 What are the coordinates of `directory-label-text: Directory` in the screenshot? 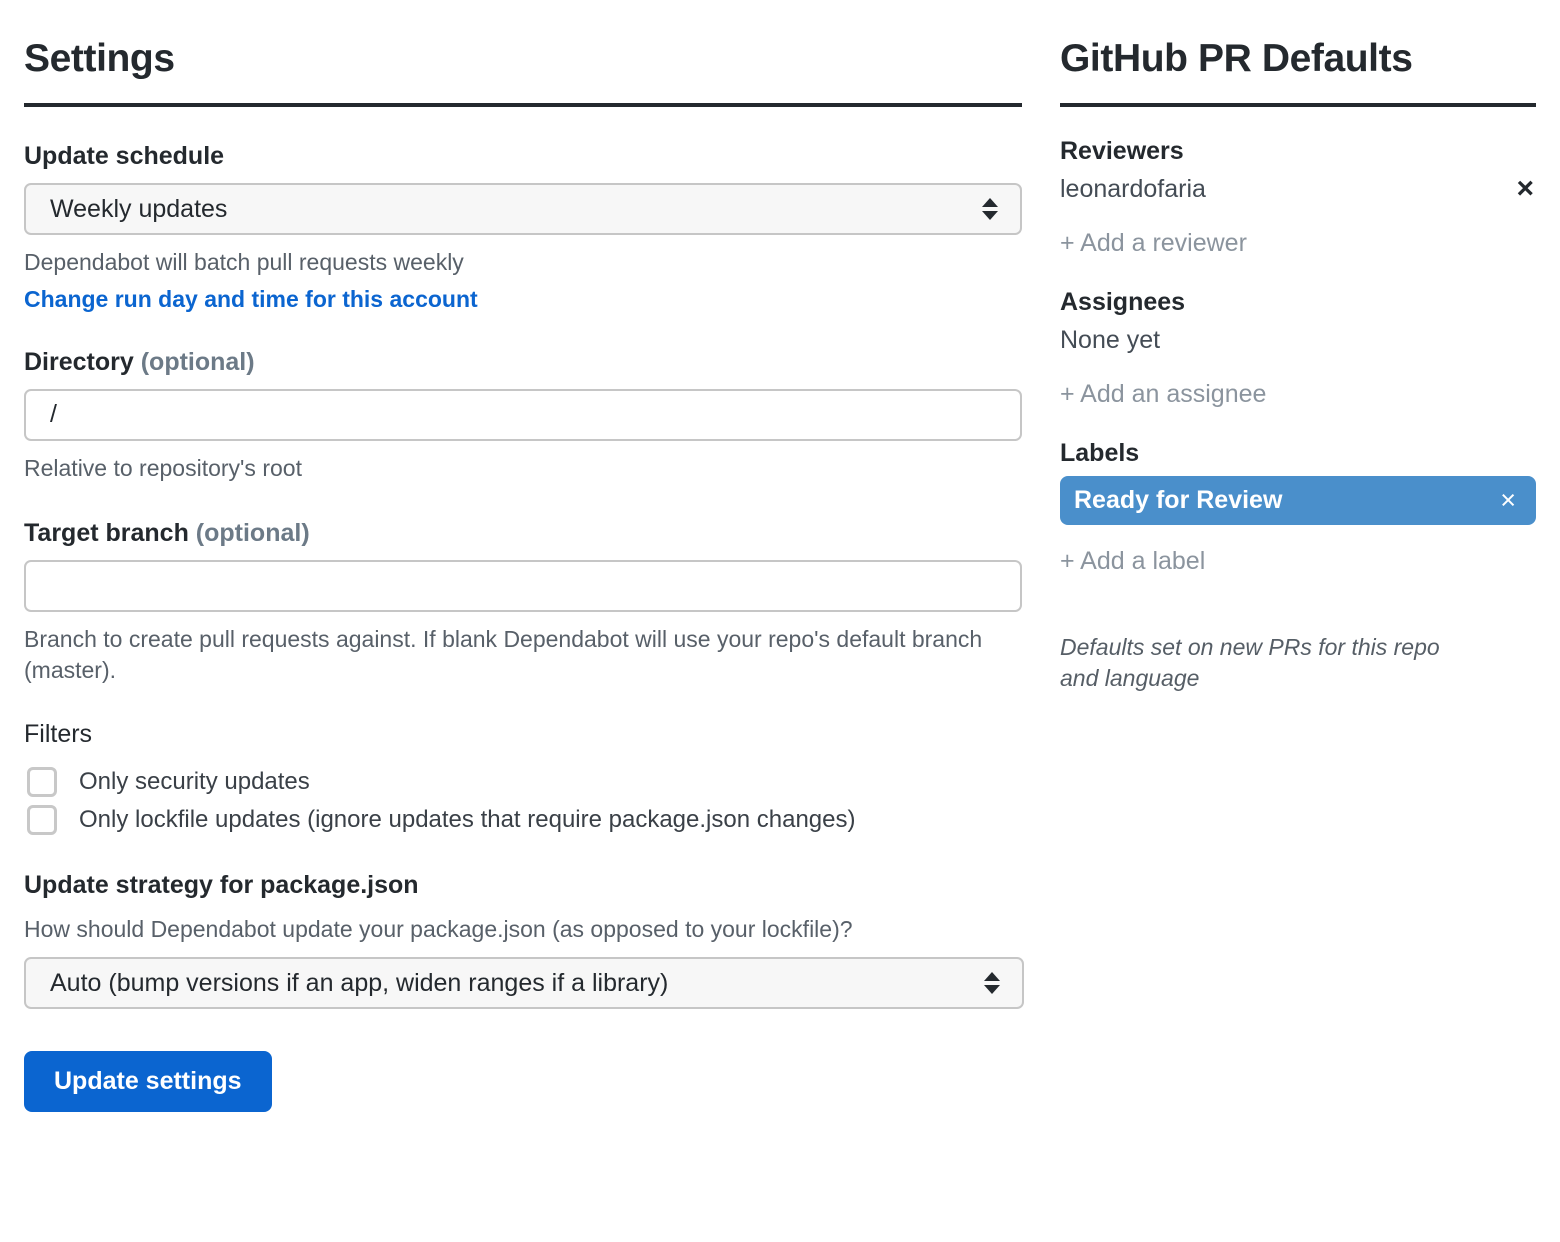 It's located at (79, 361).